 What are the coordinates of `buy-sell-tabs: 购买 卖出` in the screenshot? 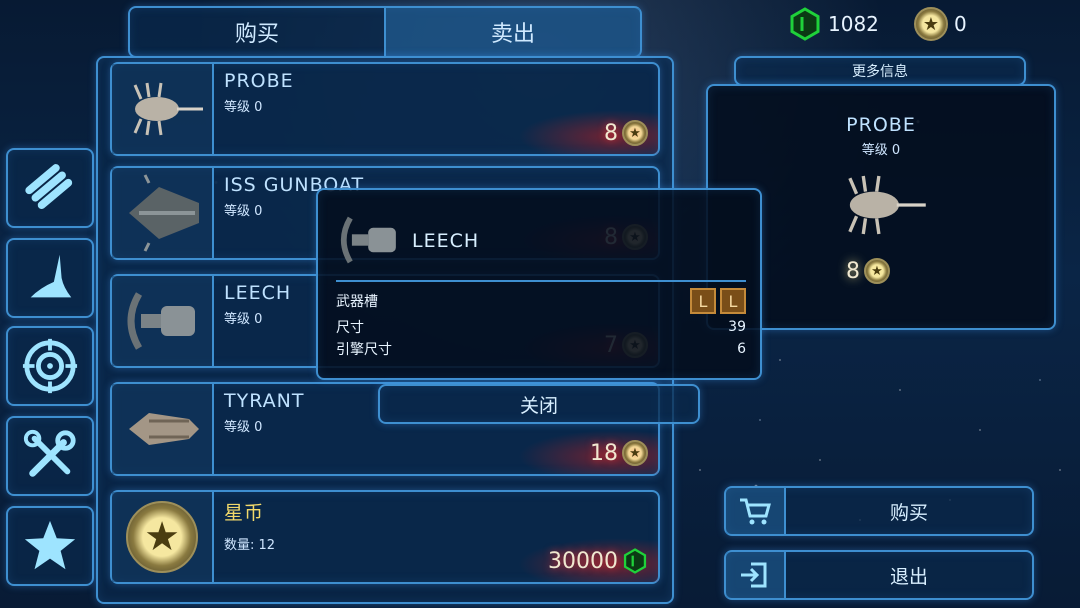 It's located at (385, 32).